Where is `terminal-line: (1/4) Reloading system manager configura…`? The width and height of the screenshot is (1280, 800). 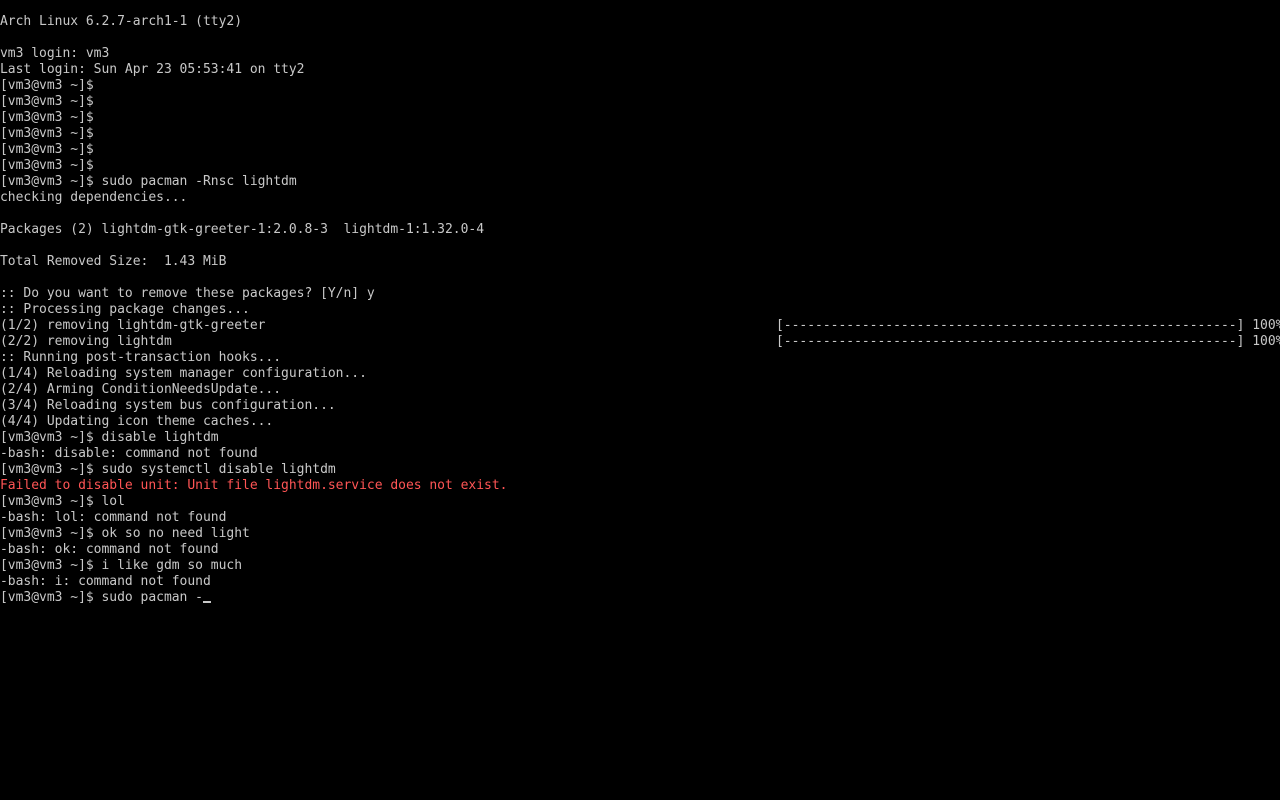
terminal-line: (1/4) Reloading system manager configura… is located at coordinates (640, 374).